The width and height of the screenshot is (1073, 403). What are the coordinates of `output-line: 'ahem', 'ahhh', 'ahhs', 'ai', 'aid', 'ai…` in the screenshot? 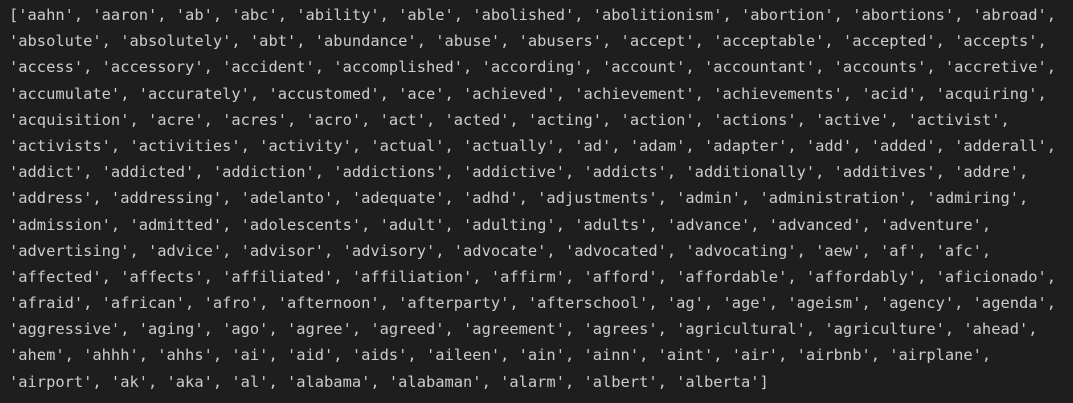 It's located at (500, 355).